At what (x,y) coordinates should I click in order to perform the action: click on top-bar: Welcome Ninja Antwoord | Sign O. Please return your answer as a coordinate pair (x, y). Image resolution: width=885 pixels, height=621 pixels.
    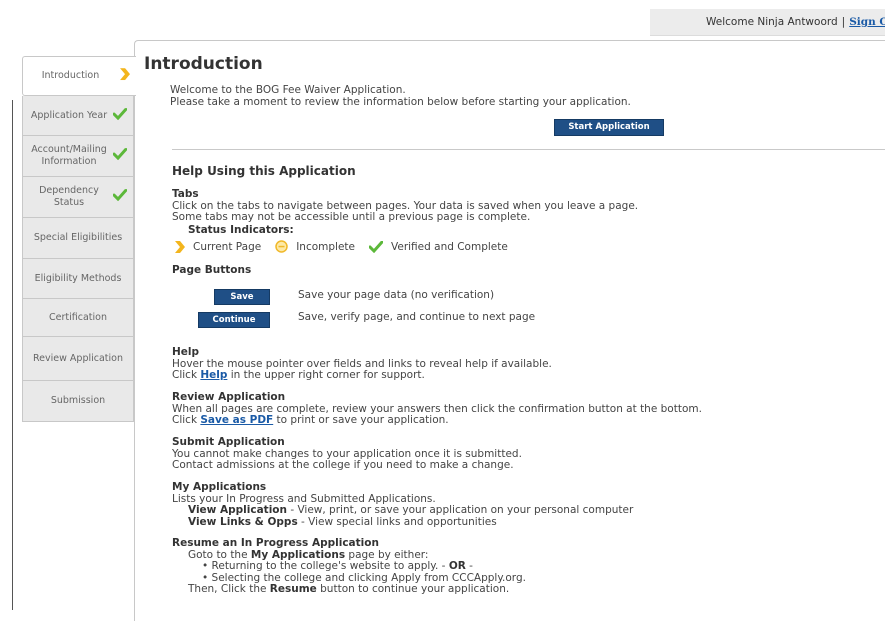
    Looking at the image, I should click on (767, 22).